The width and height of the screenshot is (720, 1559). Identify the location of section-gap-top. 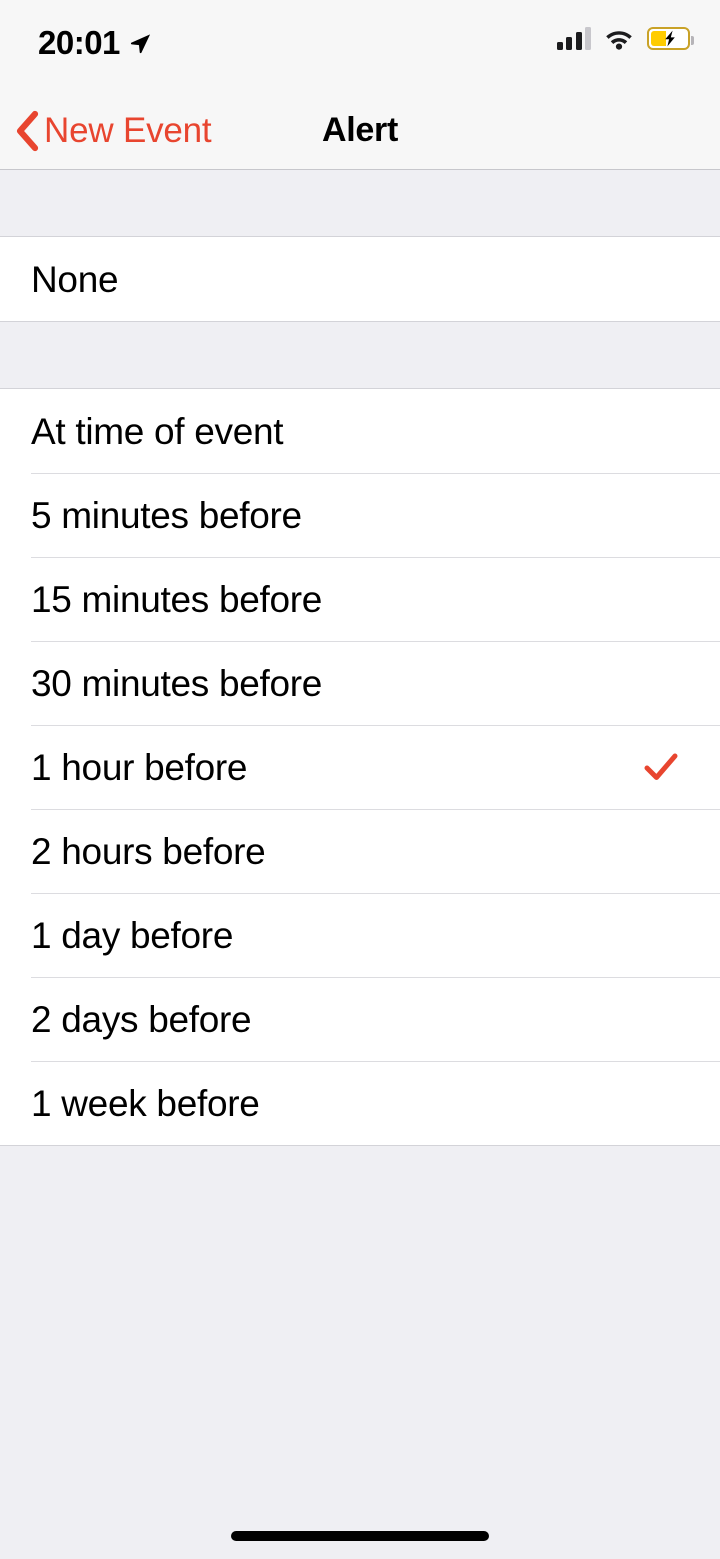
(360, 203).